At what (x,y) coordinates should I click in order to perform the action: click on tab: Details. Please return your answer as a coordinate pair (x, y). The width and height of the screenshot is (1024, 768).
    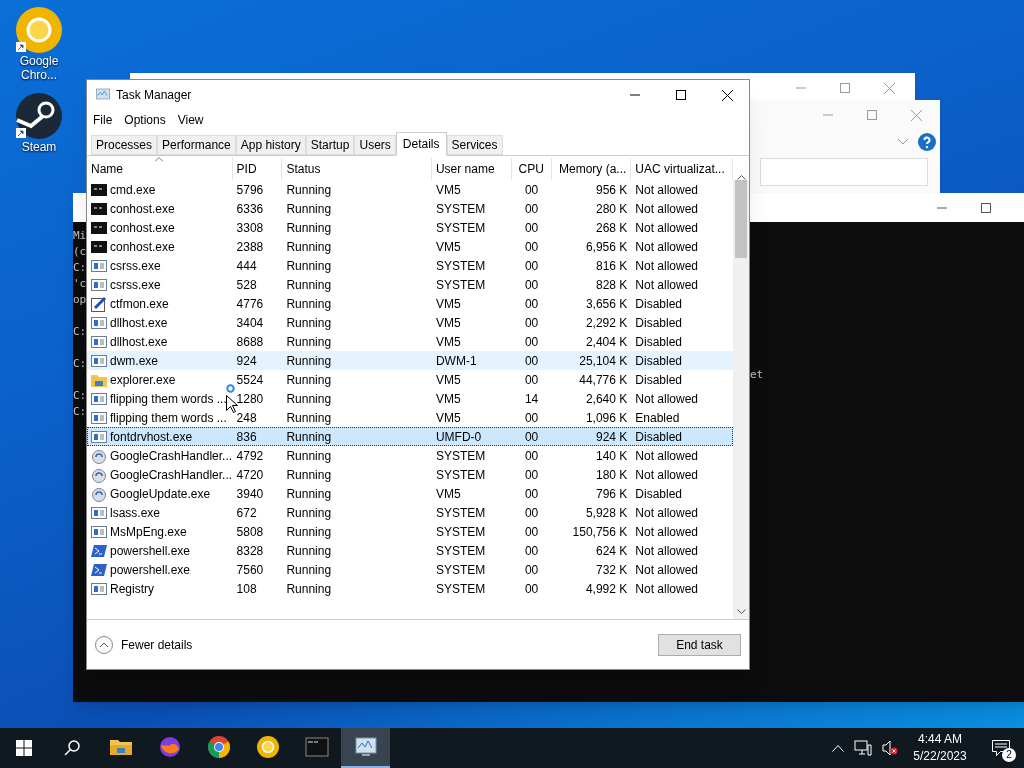
    Looking at the image, I should click on (421, 144).